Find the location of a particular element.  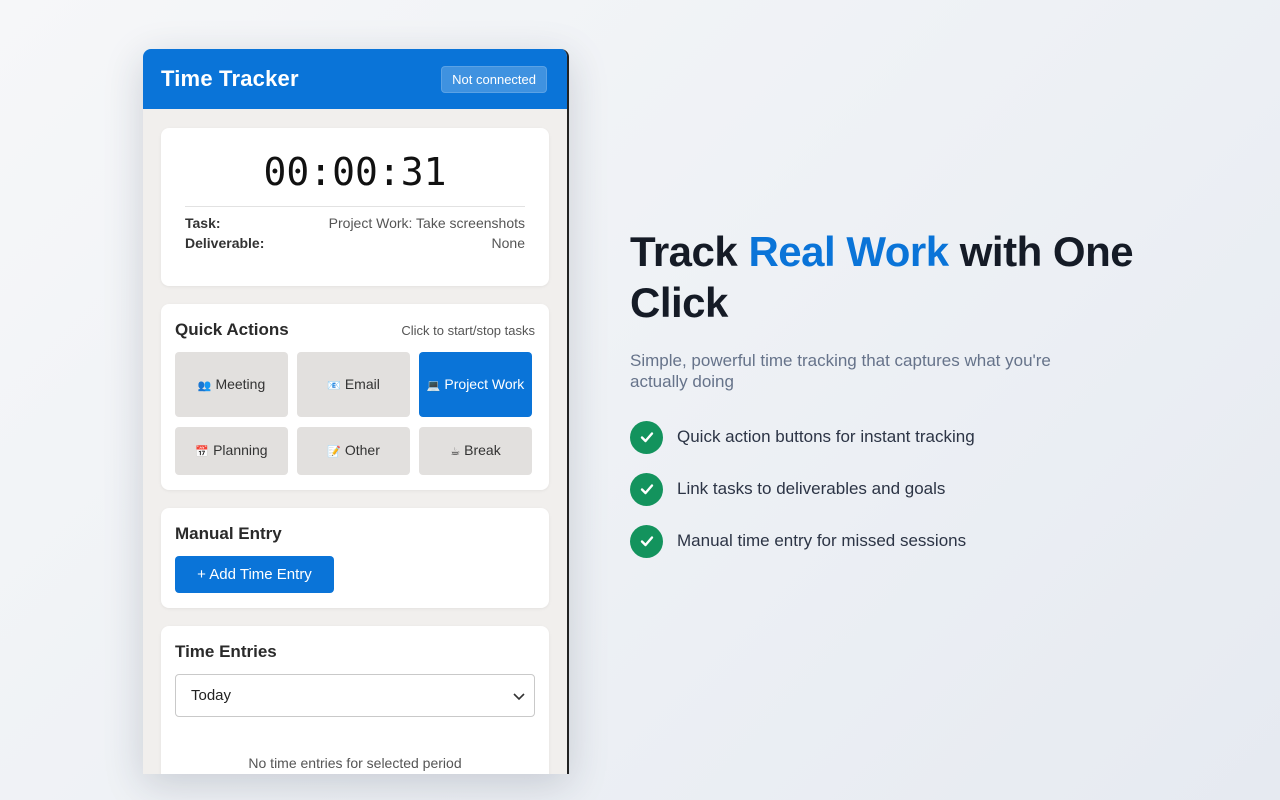

feature-item: Manual time entry for missed sessions is located at coordinates (910, 541).